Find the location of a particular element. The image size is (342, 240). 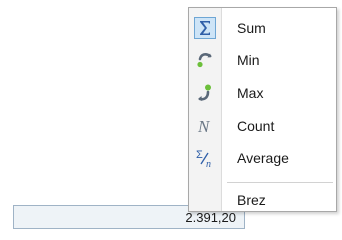

menu-item-count: N Count is located at coordinates (262, 126).